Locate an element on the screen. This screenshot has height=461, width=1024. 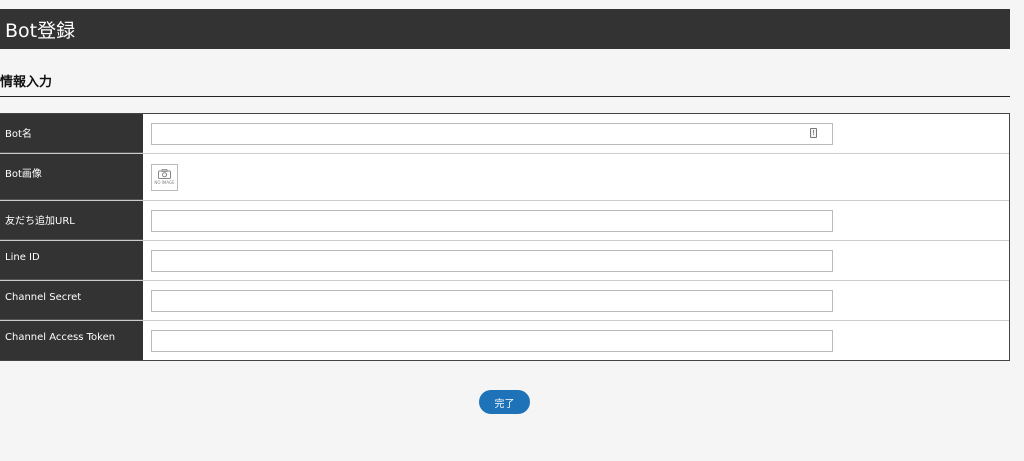
bot-name-input-wrap: ! is located at coordinates (492, 134).